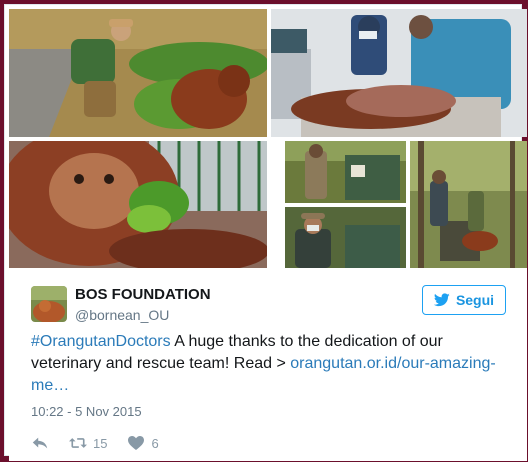  I want to click on tweet-actions: 15 6, so click(105, 443).